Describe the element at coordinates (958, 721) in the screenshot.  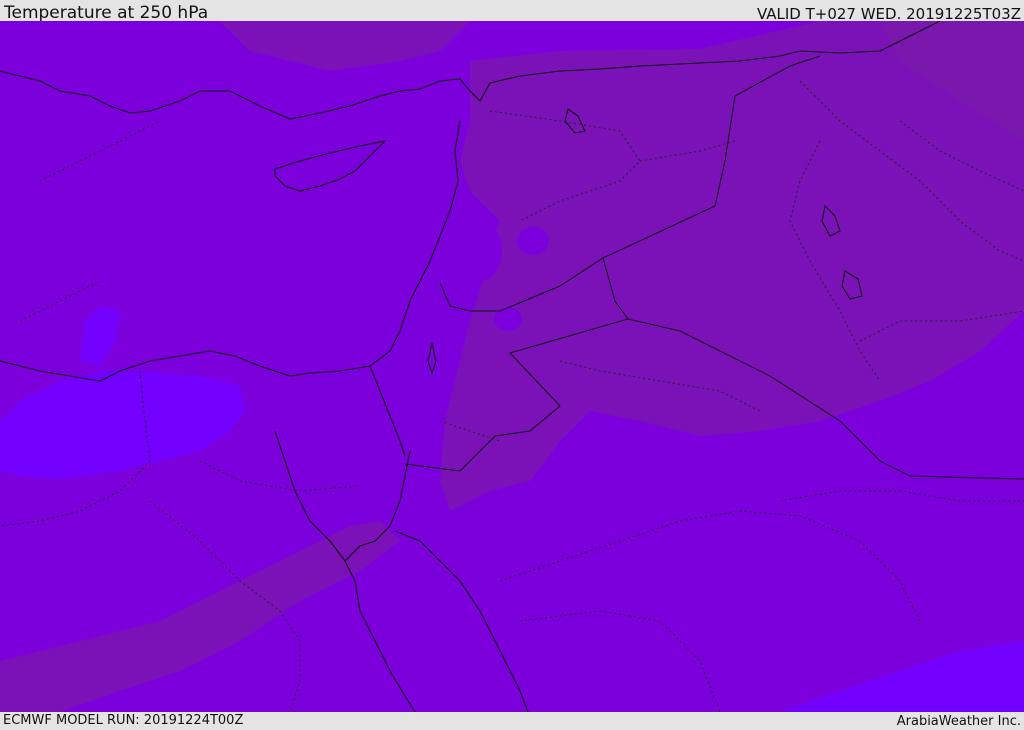
I see `credit-label: ArabiaWeather Inc.` at that location.